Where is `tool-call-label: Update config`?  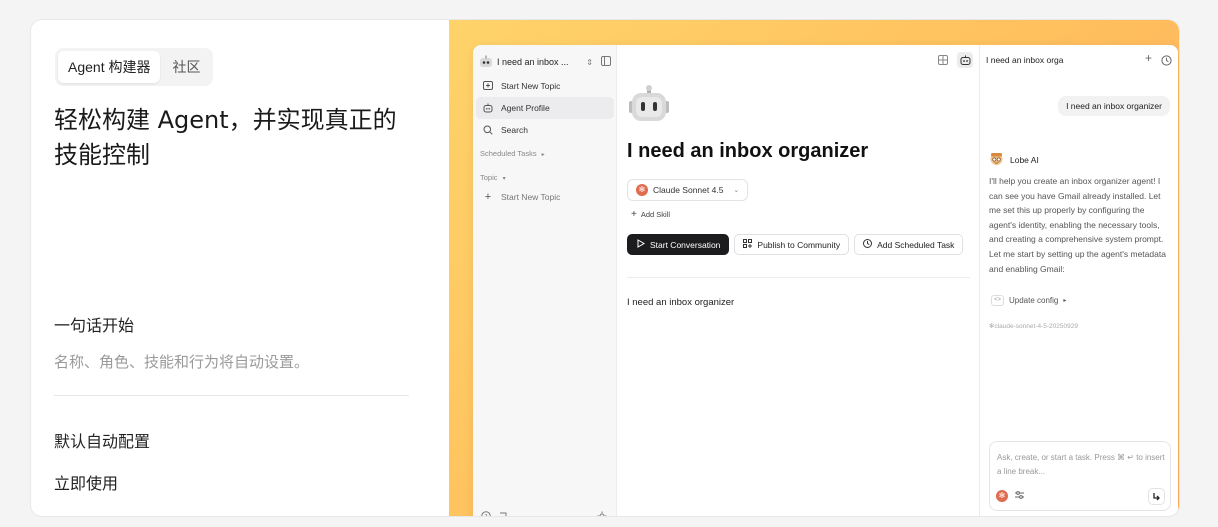
tool-call-label: Update config is located at coordinates (1034, 300).